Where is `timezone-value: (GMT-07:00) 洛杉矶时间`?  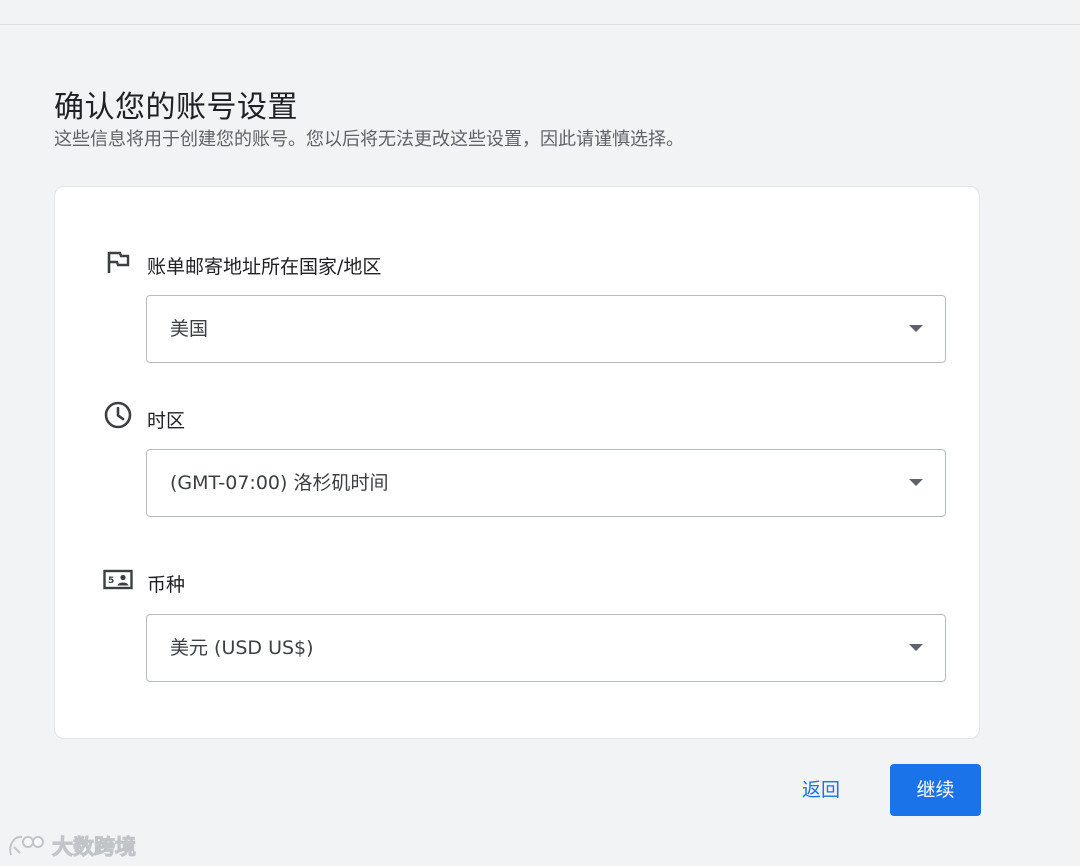
timezone-value: (GMT-07:00) 洛杉矶时间 is located at coordinates (279, 483).